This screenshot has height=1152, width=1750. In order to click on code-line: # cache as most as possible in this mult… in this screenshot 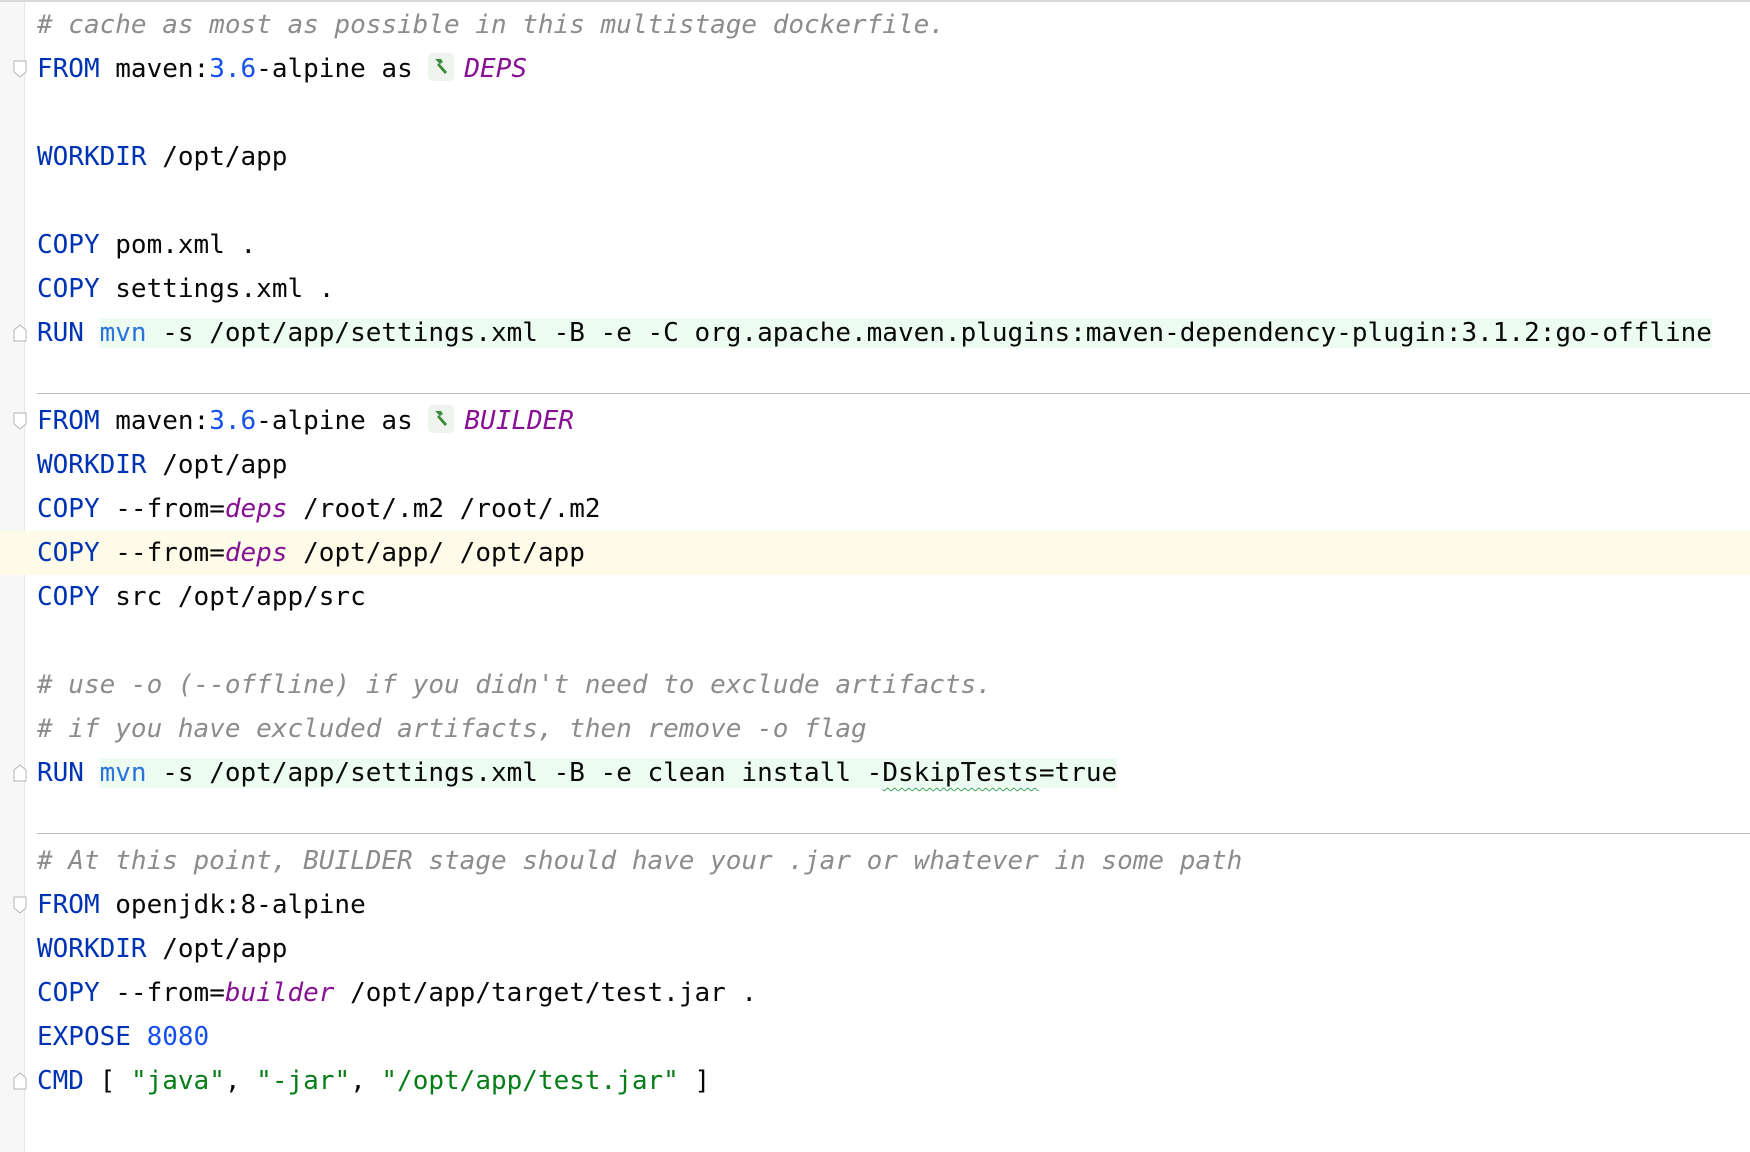, I will do `click(875, 25)`.